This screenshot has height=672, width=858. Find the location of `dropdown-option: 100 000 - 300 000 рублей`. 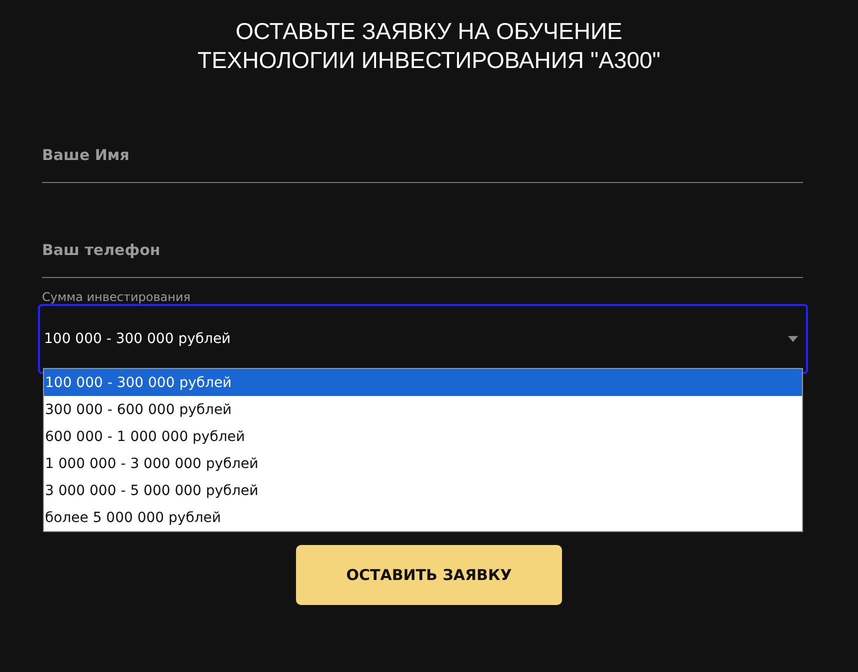

dropdown-option: 100 000 - 300 000 рублей is located at coordinates (423, 382).